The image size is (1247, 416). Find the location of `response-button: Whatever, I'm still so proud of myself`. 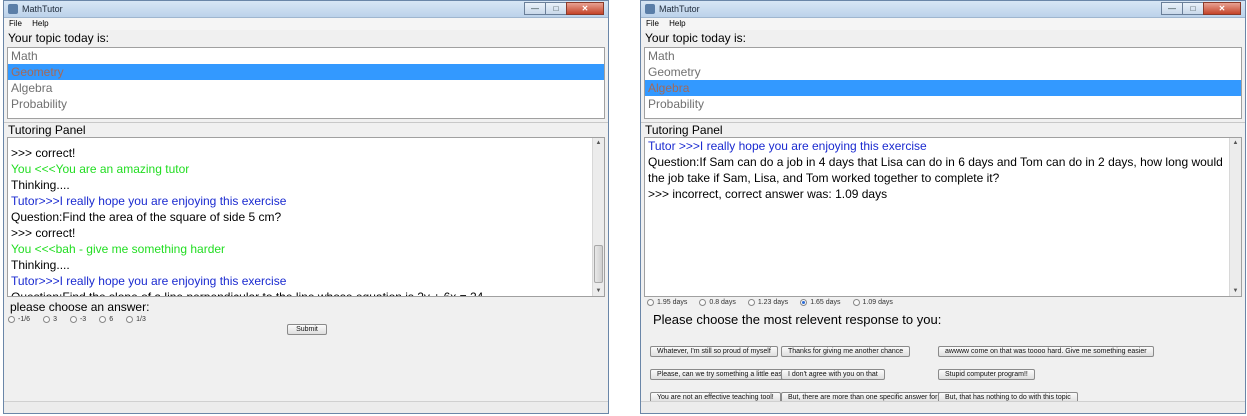

response-button: Whatever, I'm still so proud of myself is located at coordinates (714, 351).